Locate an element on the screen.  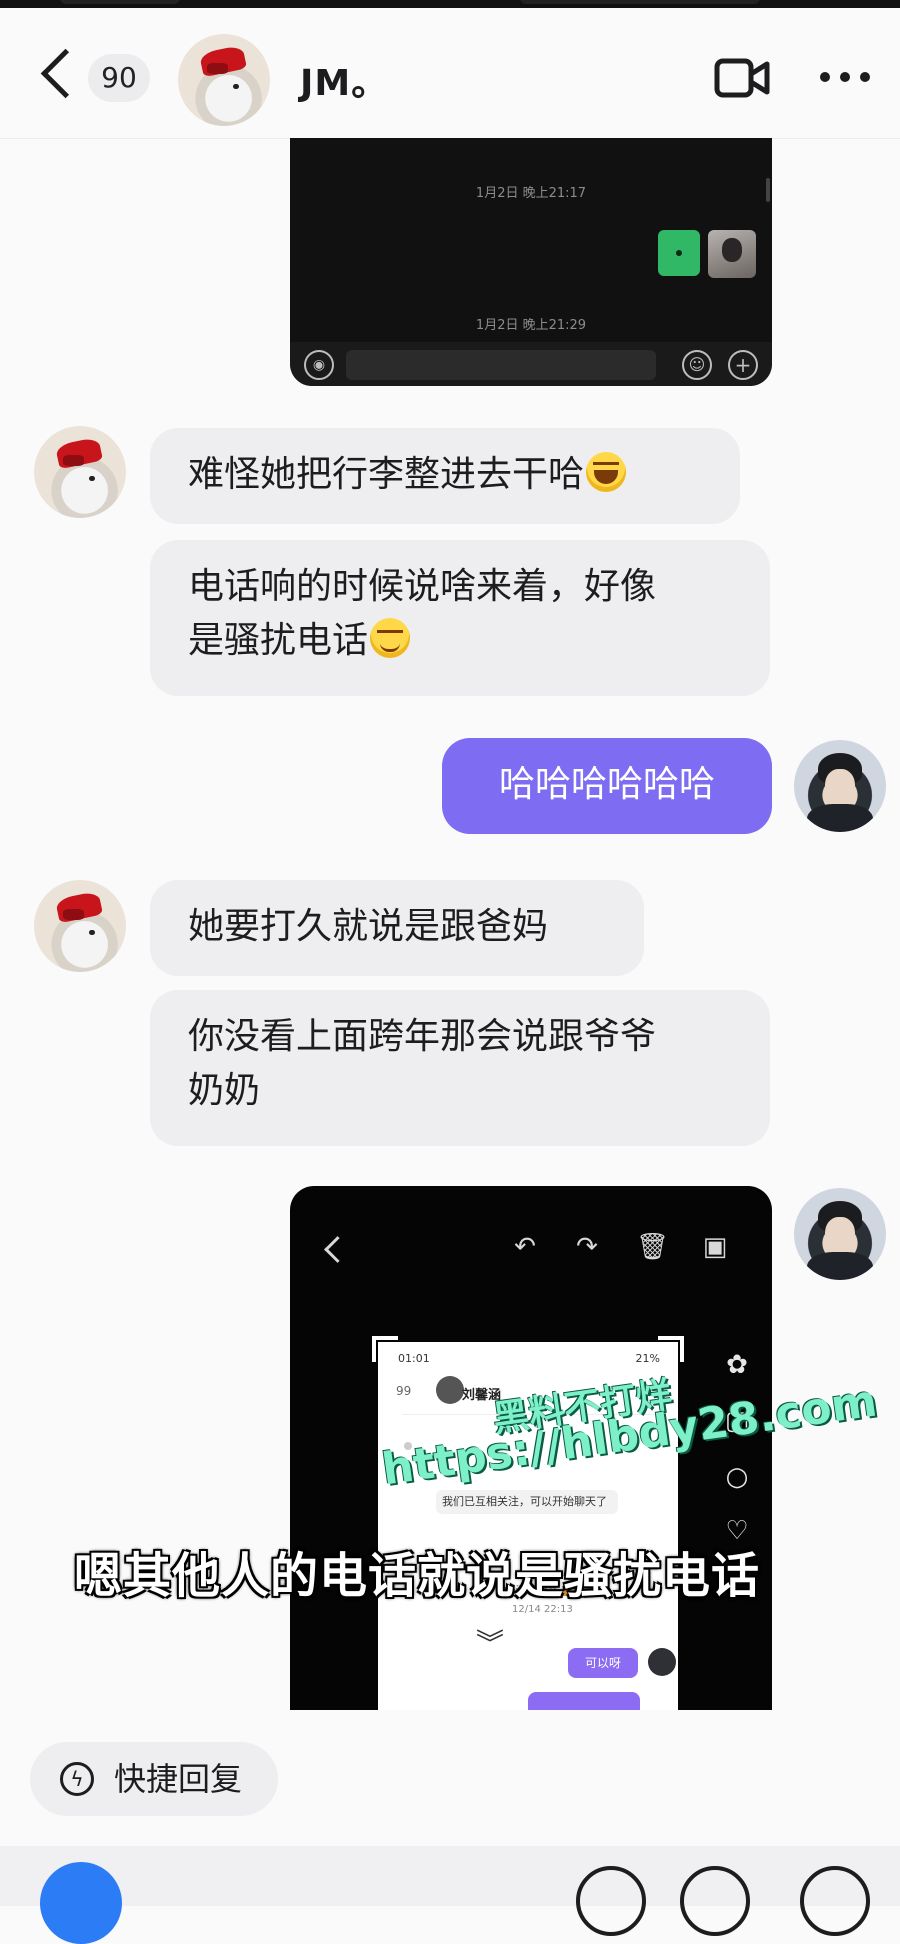
save-icon: ▣ is located at coordinates (715, 1247).